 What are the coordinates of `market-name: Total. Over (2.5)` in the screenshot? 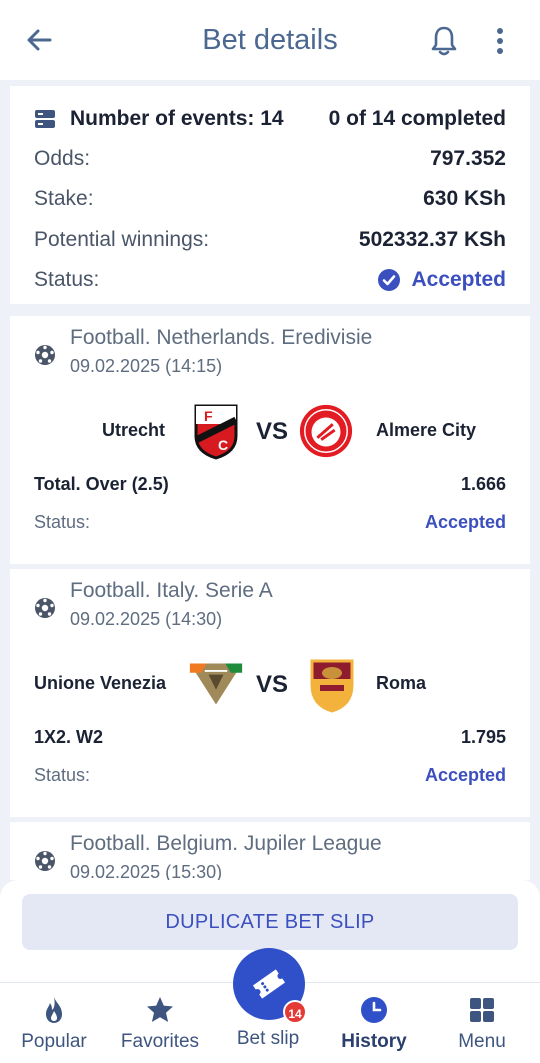 It's located at (101, 484).